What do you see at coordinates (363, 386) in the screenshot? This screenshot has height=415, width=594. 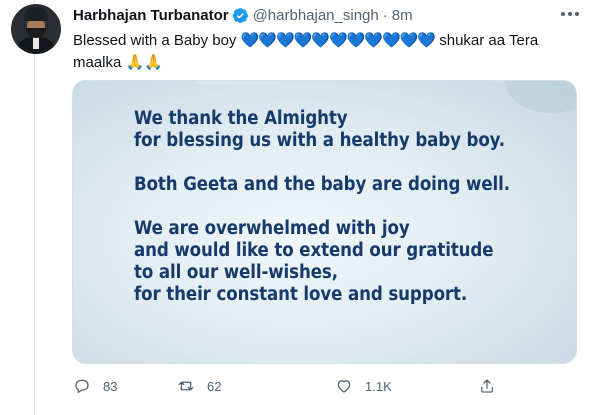 I see `like-button: 1.1K` at bounding box center [363, 386].